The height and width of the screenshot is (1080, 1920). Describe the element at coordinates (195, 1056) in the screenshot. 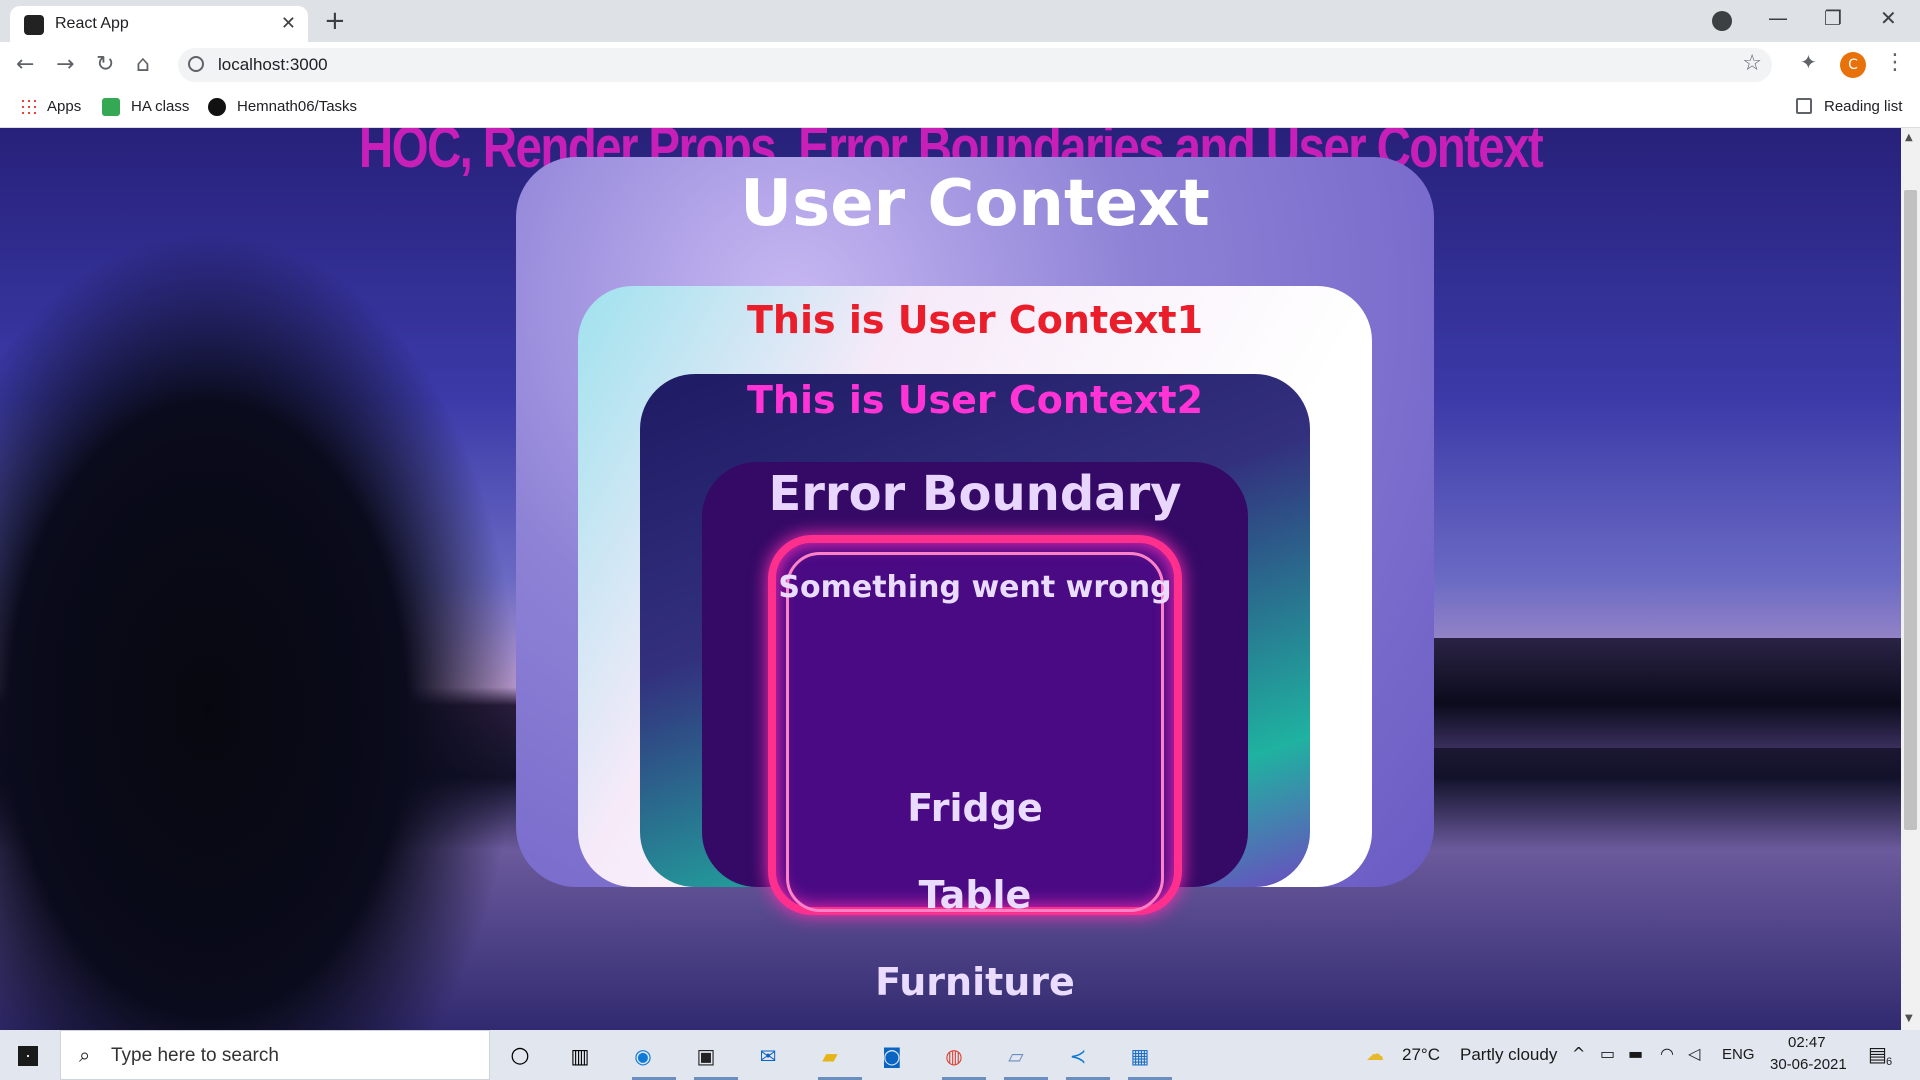

I see `search-placeholder: Type here to search` at that location.